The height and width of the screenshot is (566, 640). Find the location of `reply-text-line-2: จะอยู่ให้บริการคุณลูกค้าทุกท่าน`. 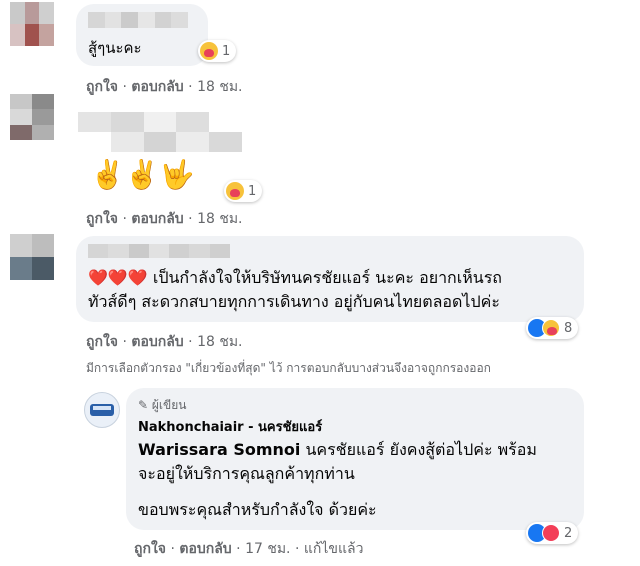

reply-text-line-2: จะอยู่ให้บริการคุณลูกค้าทุกท่าน is located at coordinates (246, 473).